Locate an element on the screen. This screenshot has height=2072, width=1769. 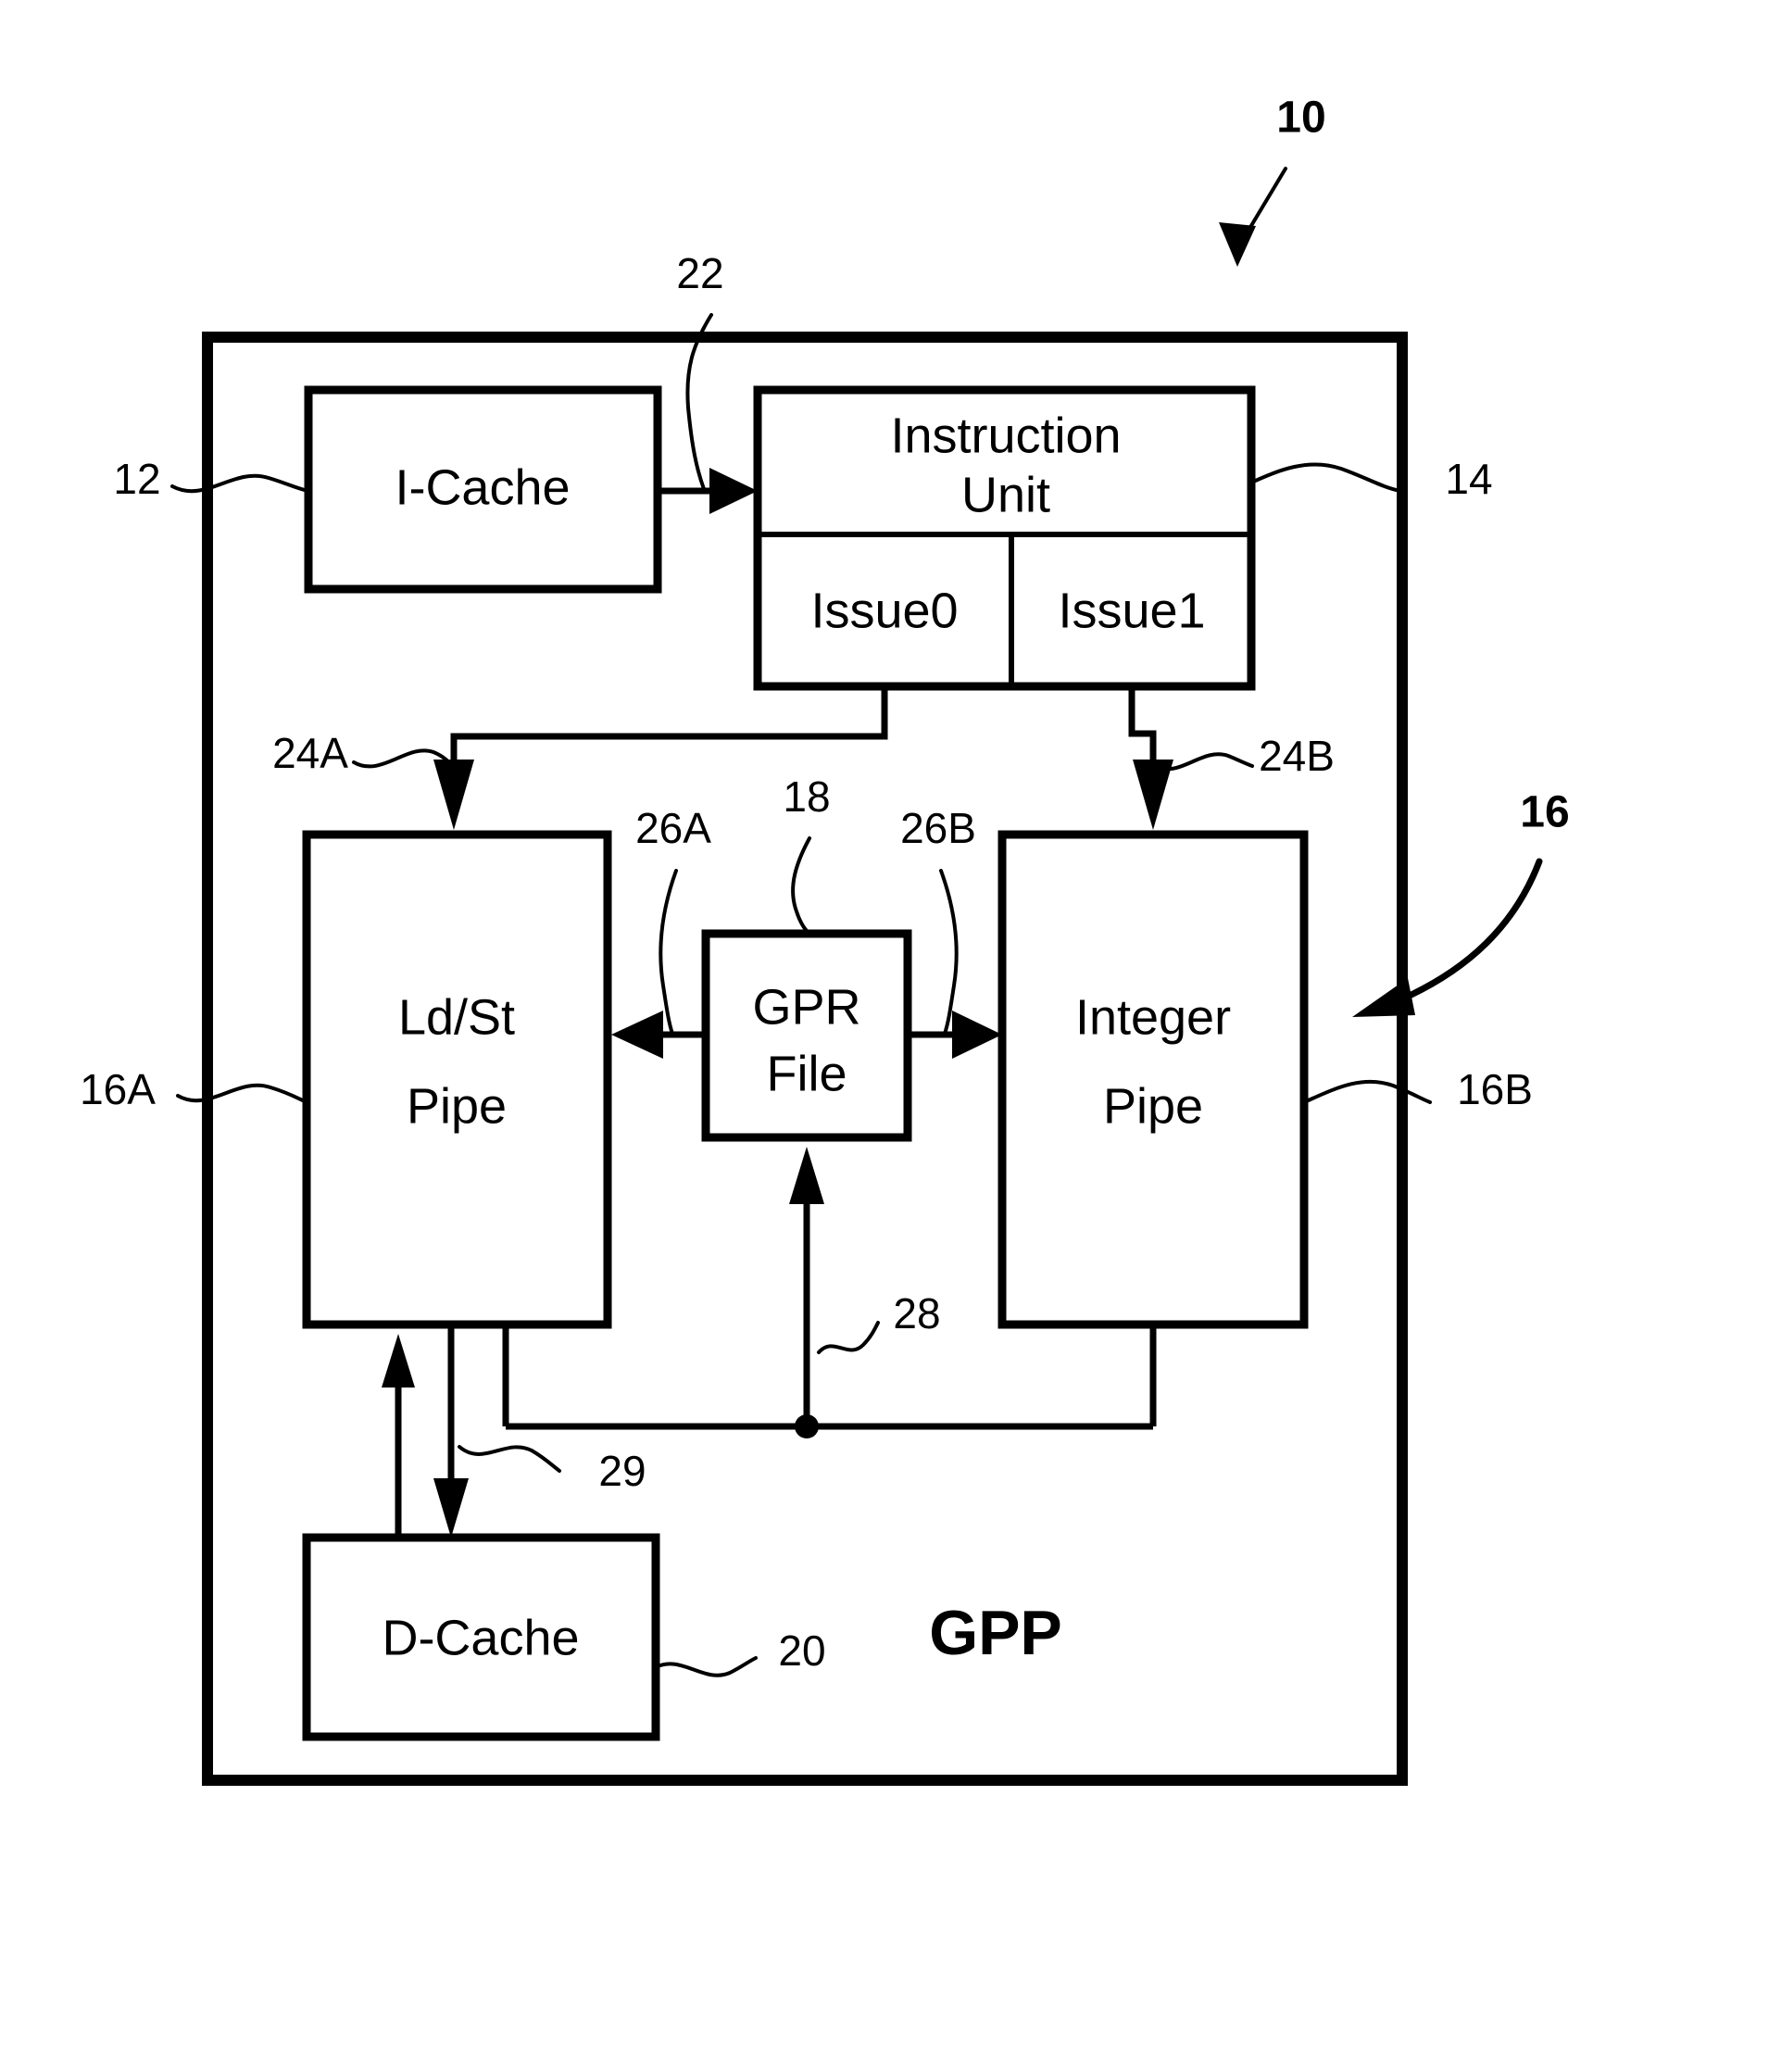
ldst-pipe-label-line1: Ld/St is located at coordinates (456, 1017).